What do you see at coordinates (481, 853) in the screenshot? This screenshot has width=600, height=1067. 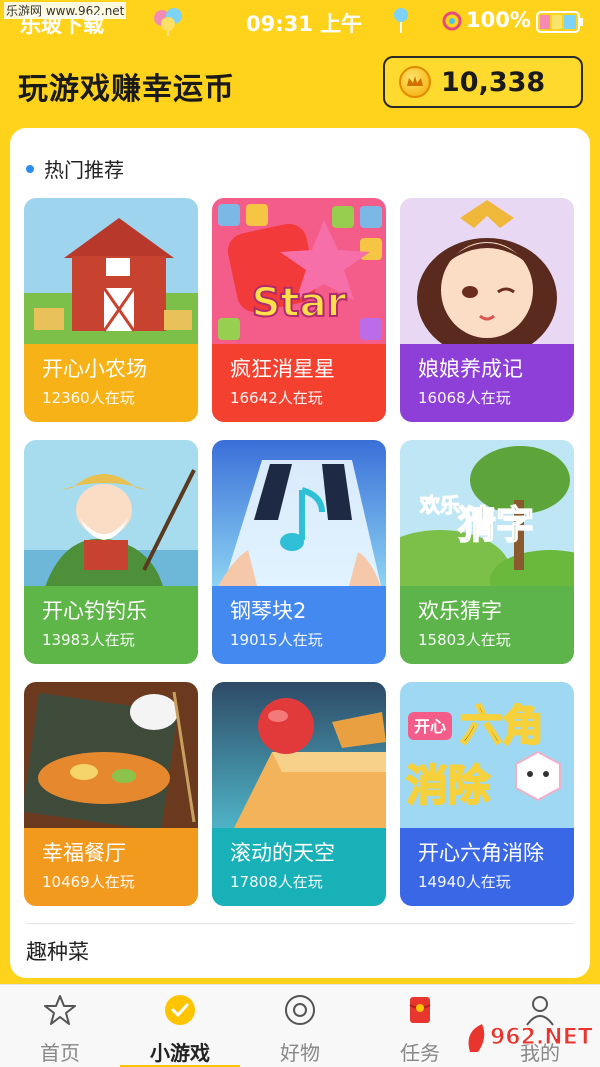 I see `game-name: 开心六角消除` at bounding box center [481, 853].